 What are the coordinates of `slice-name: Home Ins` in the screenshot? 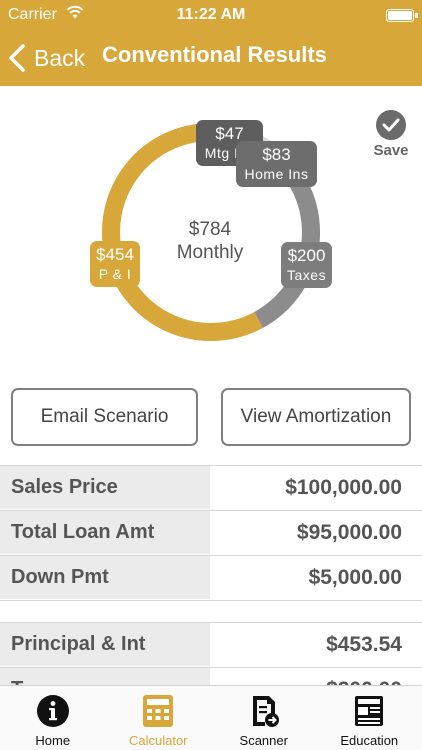 It's located at (276, 174).